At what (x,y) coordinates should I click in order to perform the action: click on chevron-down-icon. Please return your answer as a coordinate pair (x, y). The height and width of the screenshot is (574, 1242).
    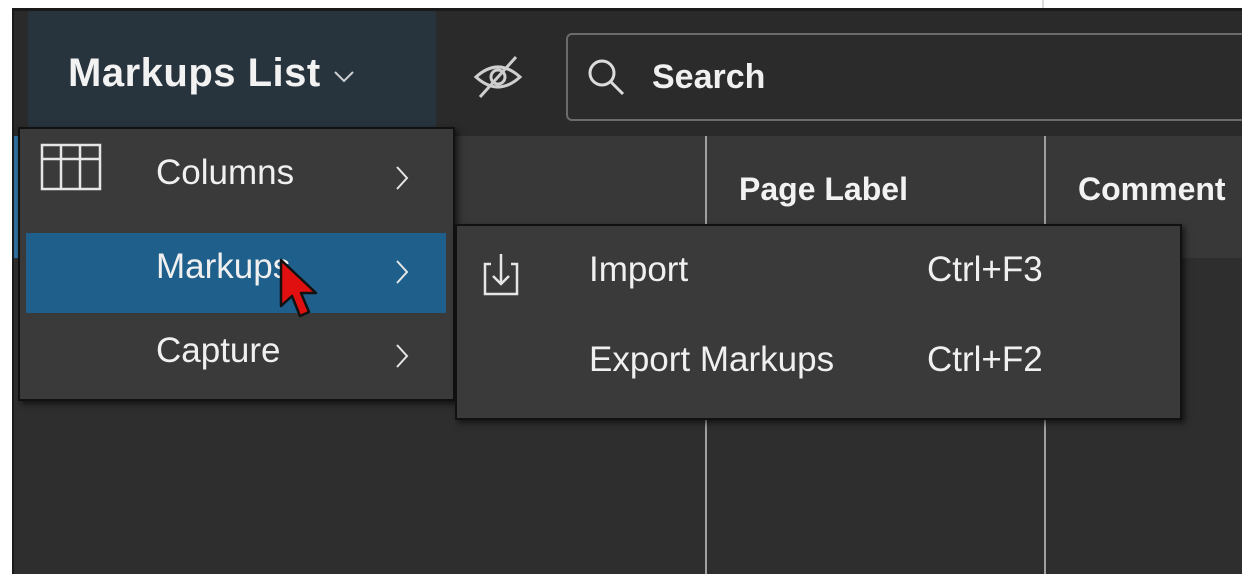
    Looking at the image, I should click on (344, 76).